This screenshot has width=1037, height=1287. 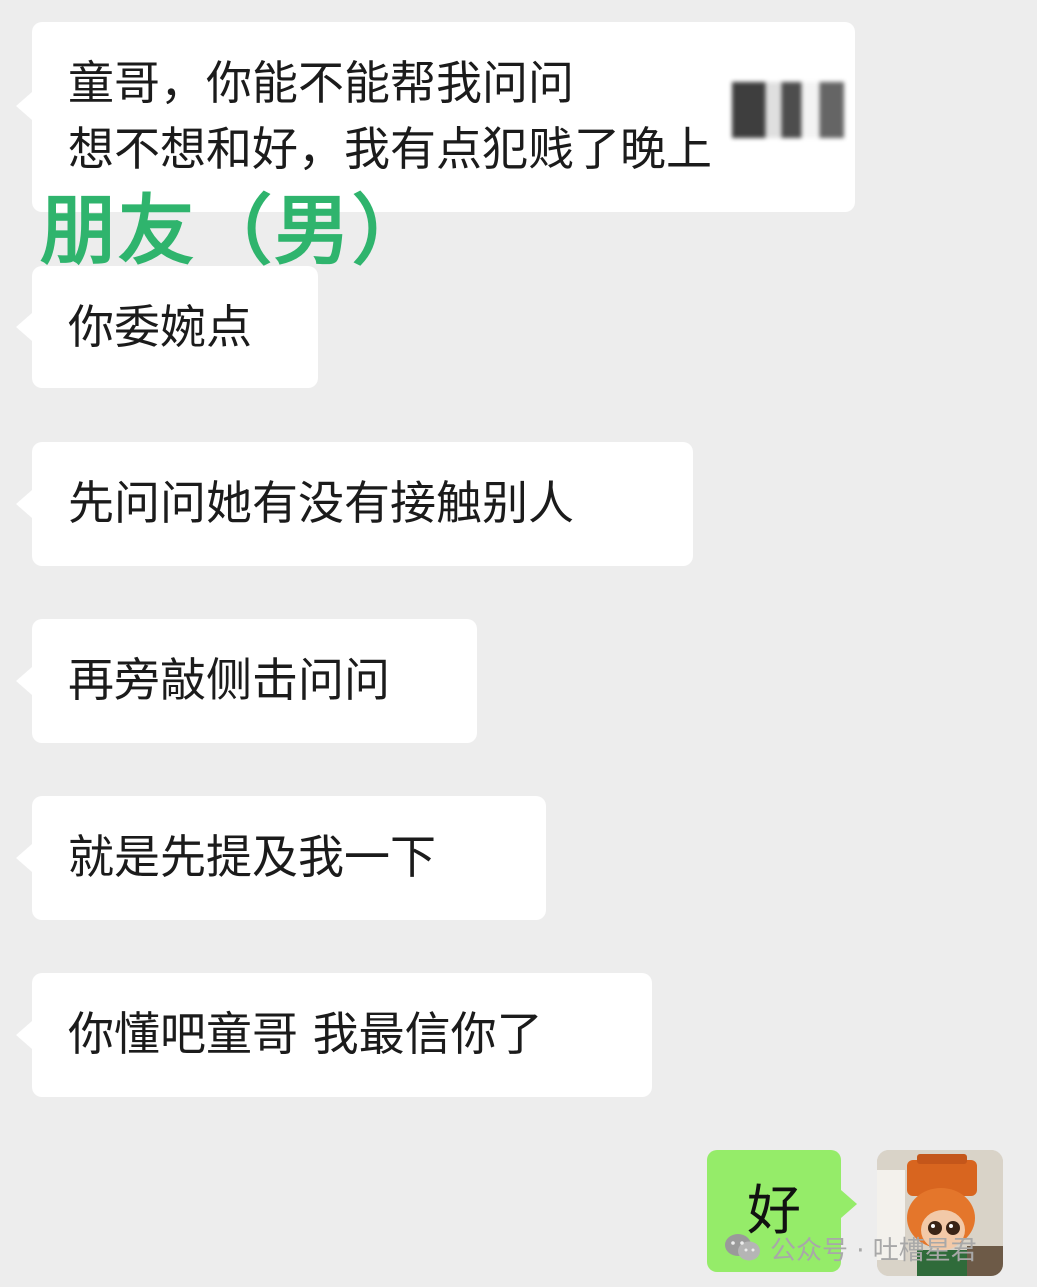 I want to click on wechat-icon, so click(x=742, y=1247).